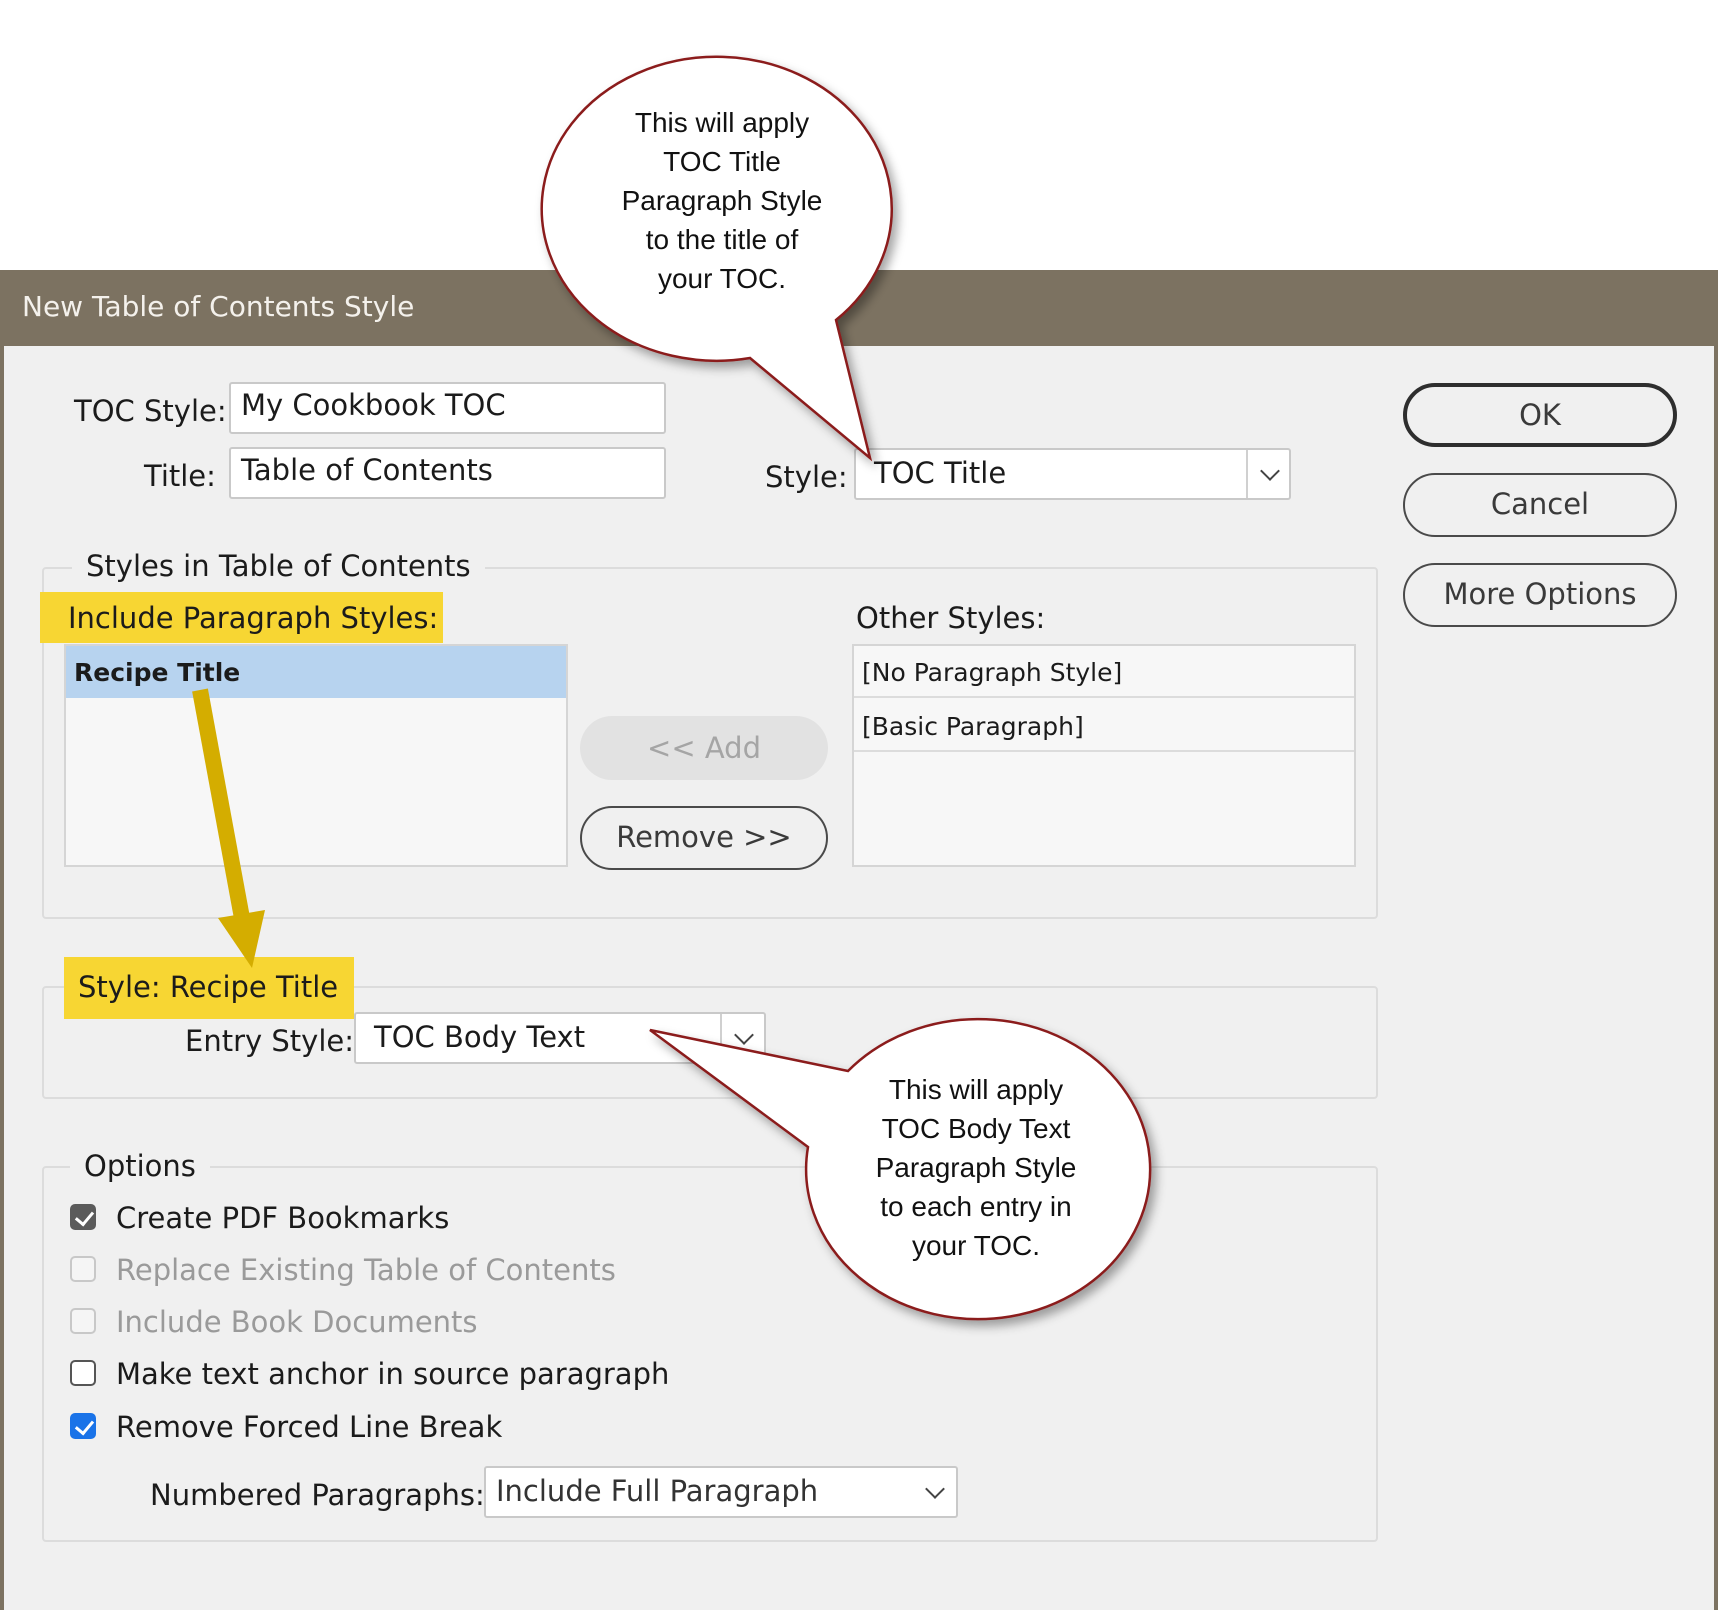 This screenshot has width=1718, height=1610. What do you see at coordinates (228, 828) in the screenshot?
I see `arrow-annotation` at bounding box center [228, 828].